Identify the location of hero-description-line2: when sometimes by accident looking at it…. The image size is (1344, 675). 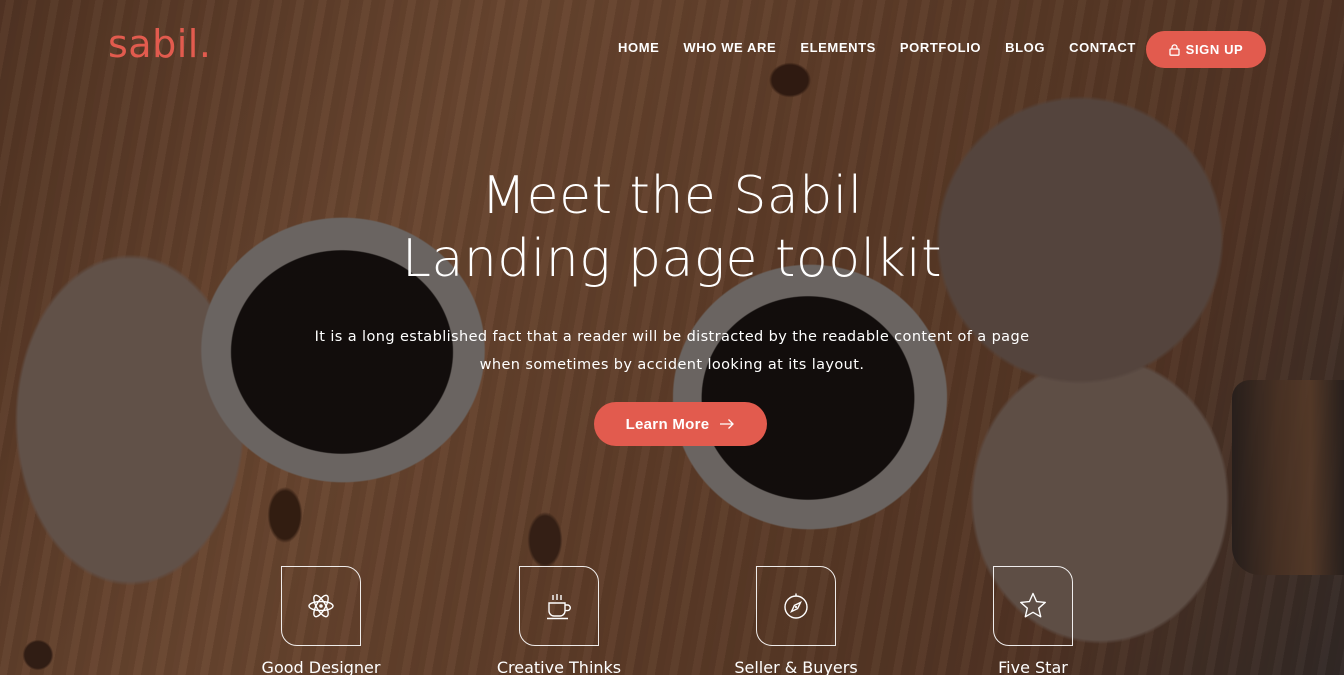
(672, 365).